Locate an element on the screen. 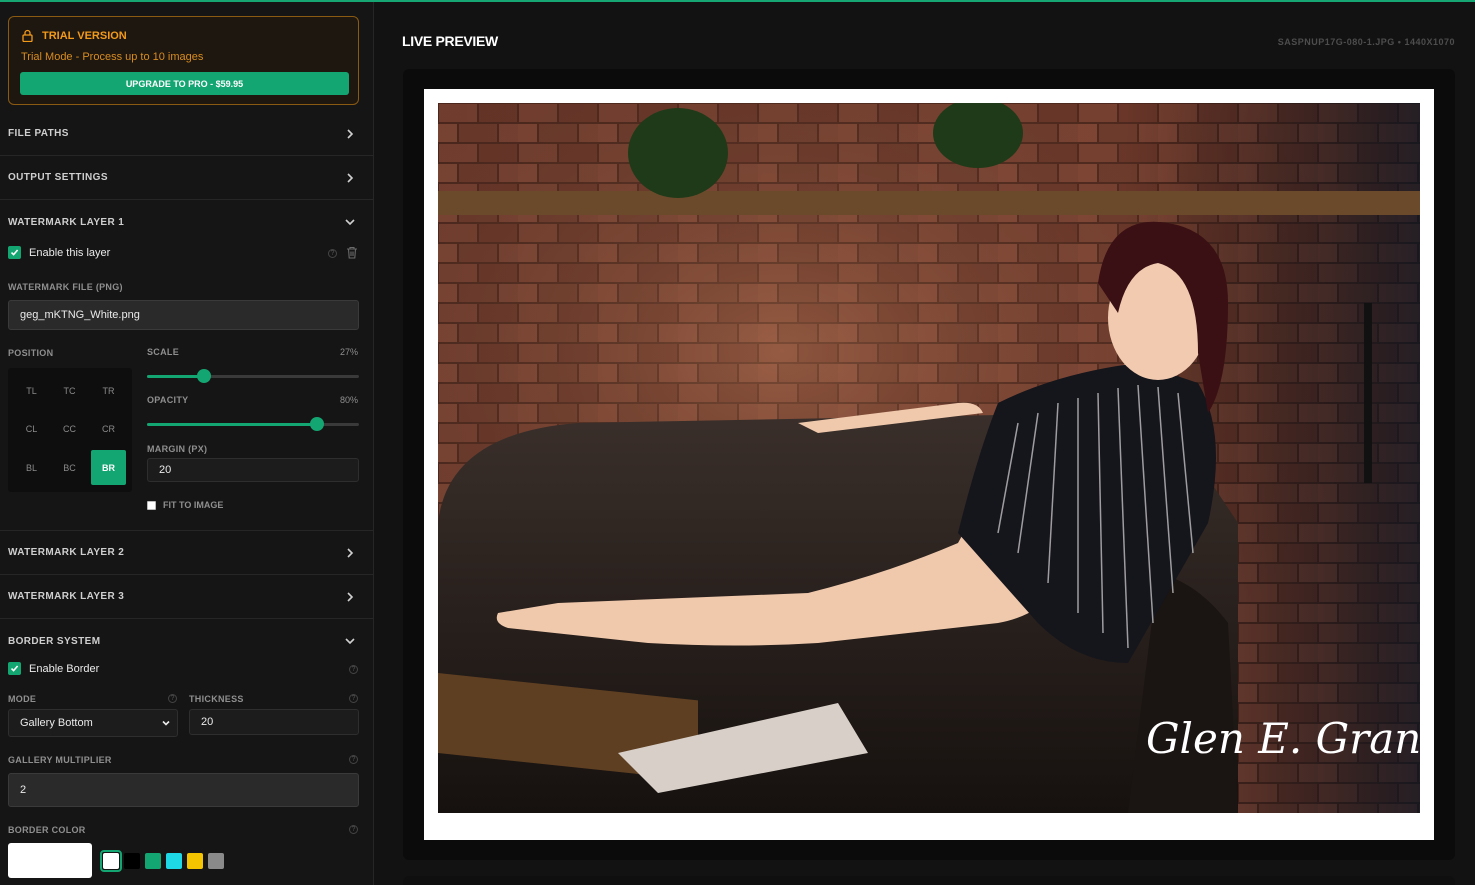 This screenshot has width=1475, height=885. trial-title: TRIAL VERSION is located at coordinates (84, 35).